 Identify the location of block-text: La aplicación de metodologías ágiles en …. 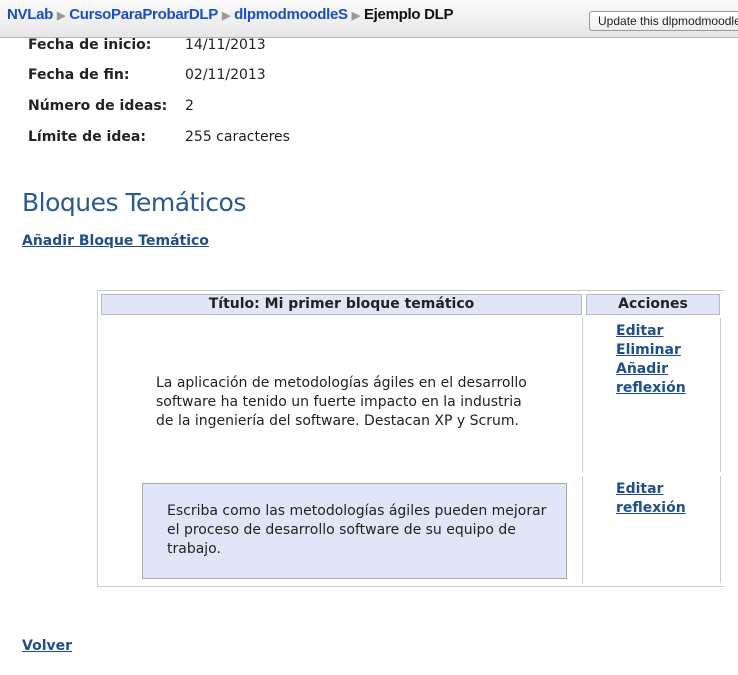
(341, 402).